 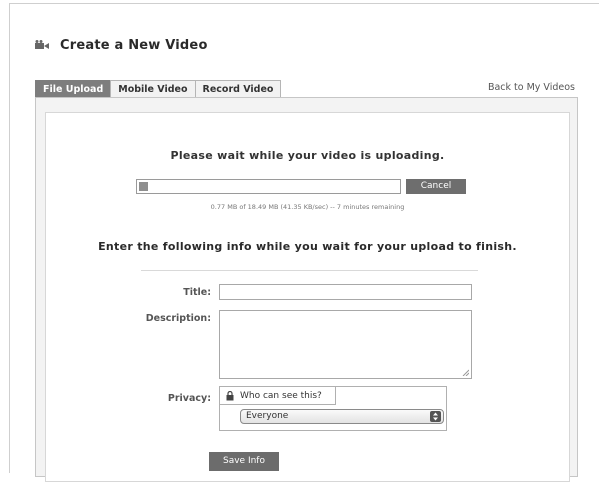 I want to click on save-info-button: Save Info, so click(x=244, y=461).